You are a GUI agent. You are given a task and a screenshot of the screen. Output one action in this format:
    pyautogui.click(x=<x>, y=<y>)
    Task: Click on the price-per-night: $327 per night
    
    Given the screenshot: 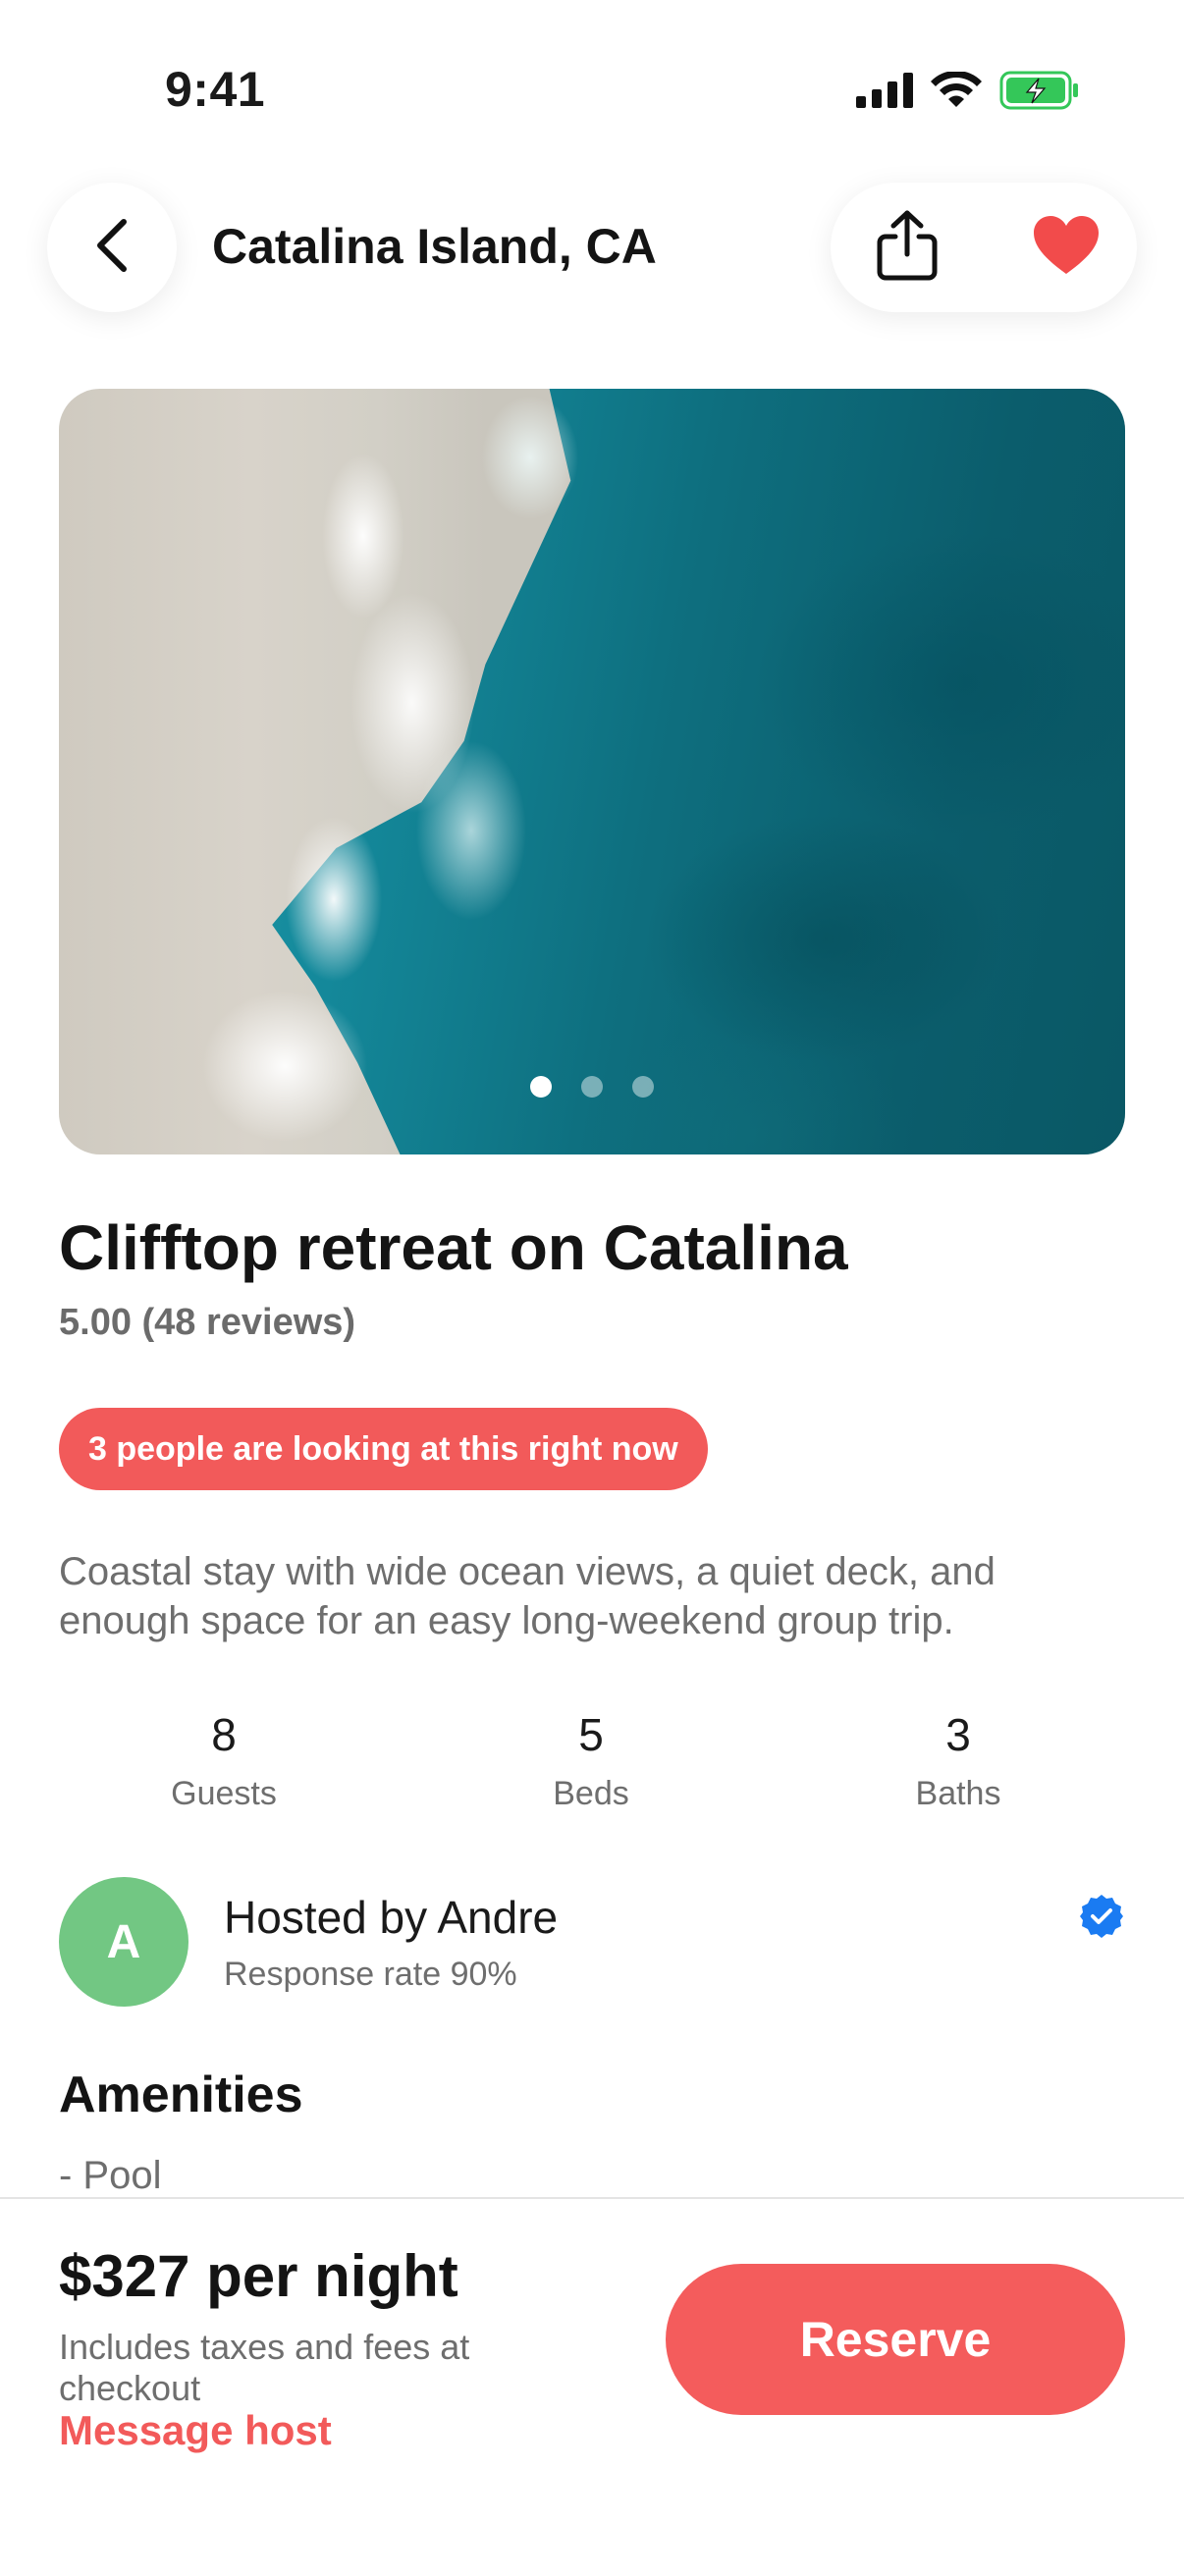 What is the action you would take?
    pyautogui.click(x=258, y=2276)
    